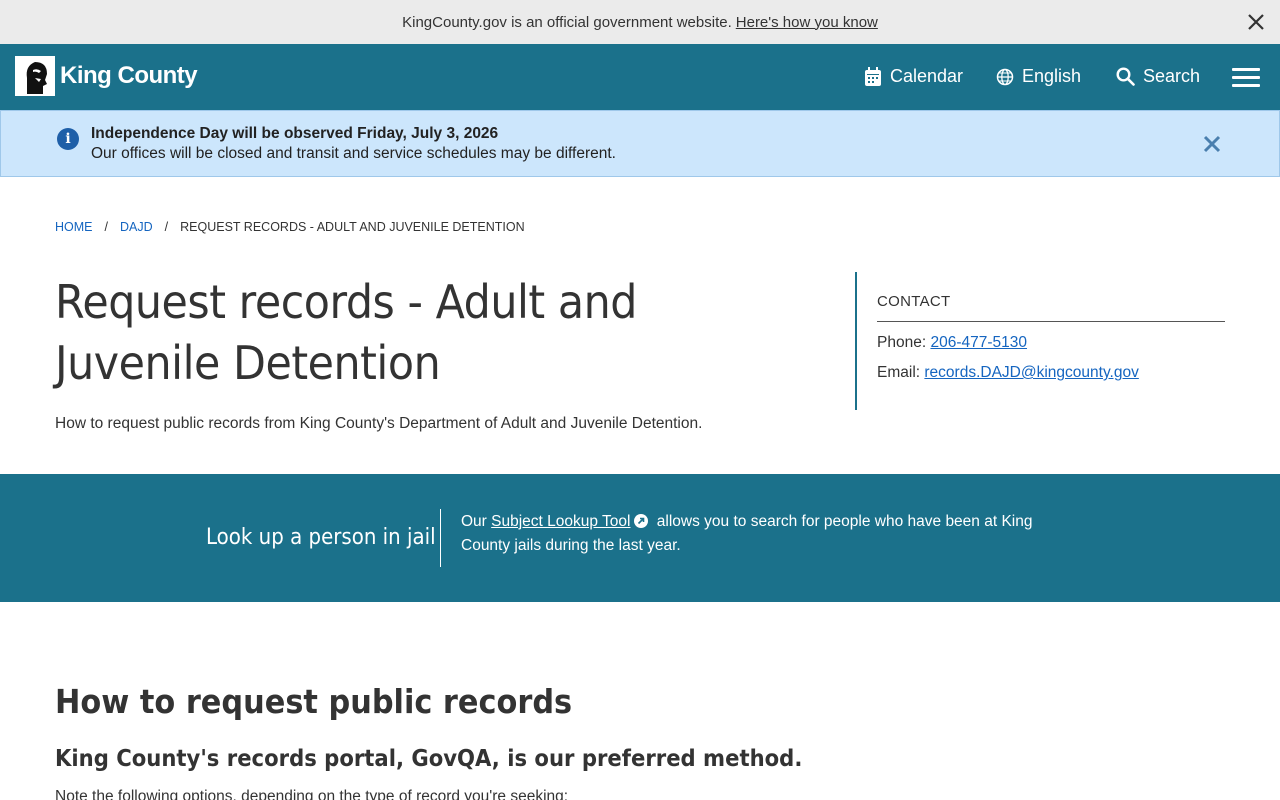 The image size is (1280, 800). What do you see at coordinates (35, 76) in the screenshot?
I see `mlk-logo-icon` at bounding box center [35, 76].